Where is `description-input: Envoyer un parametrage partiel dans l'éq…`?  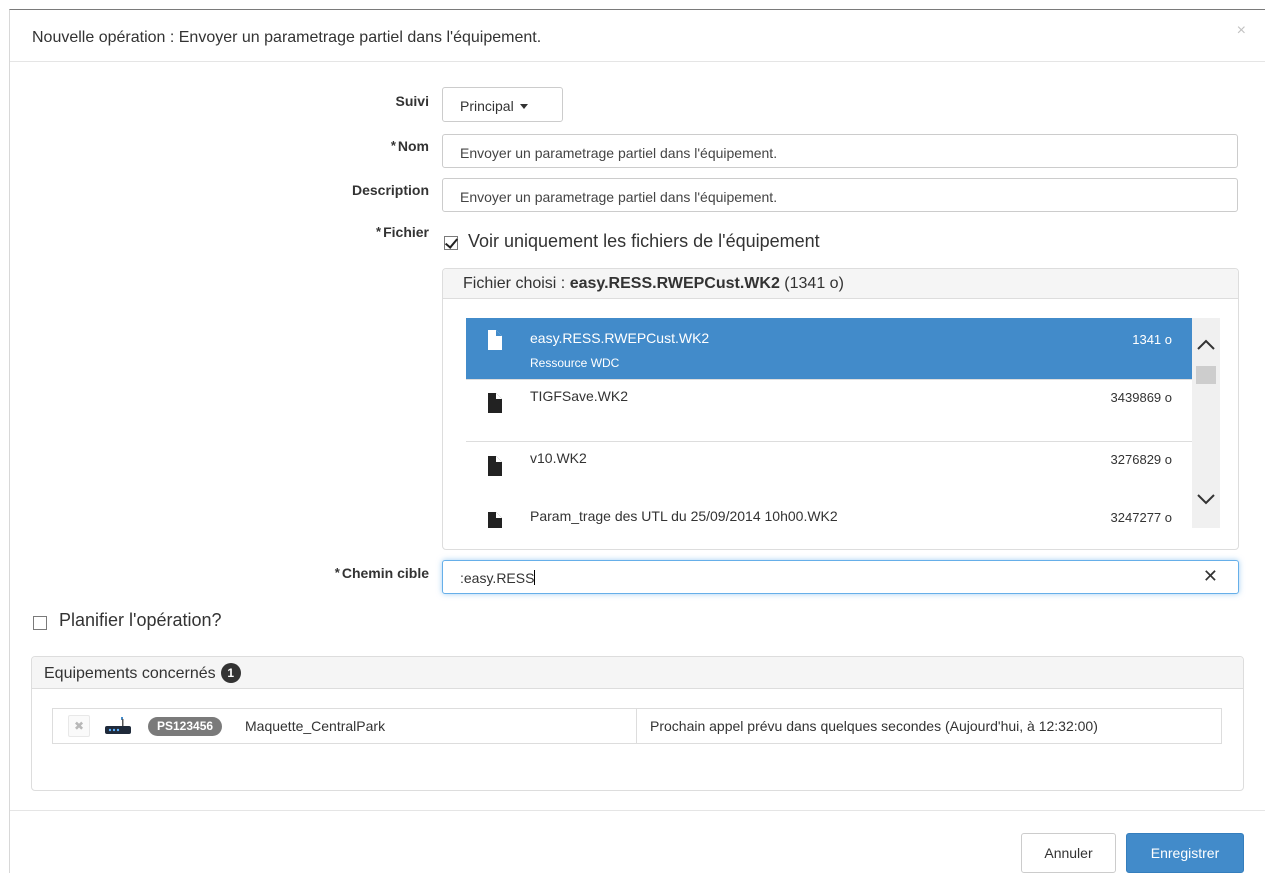 description-input: Envoyer un parametrage partiel dans l'éq… is located at coordinates (840, 195).